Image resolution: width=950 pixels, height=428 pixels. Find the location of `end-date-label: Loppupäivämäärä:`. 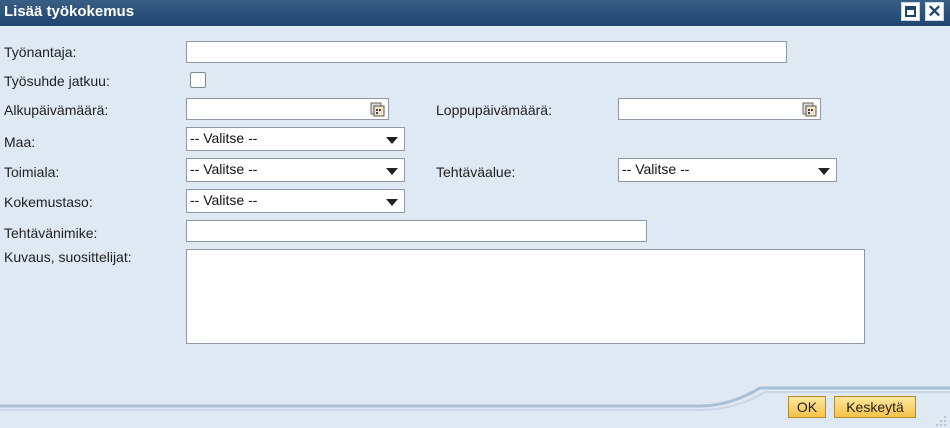

end-date-label: Loppupäivämäärä: is located at coordinates (494, 110).